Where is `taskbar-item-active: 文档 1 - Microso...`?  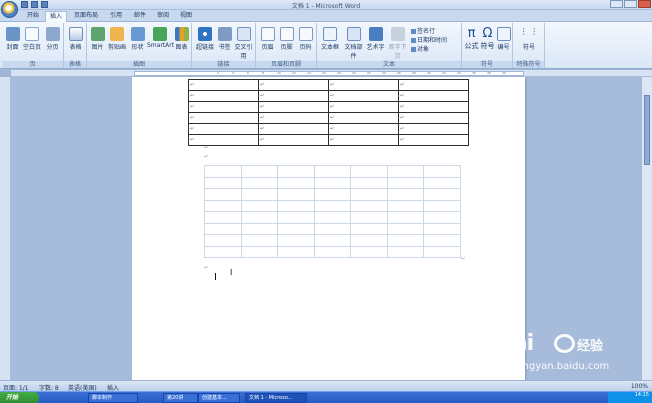 taskbar-item-active: 文档 1 - Microso... is located at coordinates (276, 398).